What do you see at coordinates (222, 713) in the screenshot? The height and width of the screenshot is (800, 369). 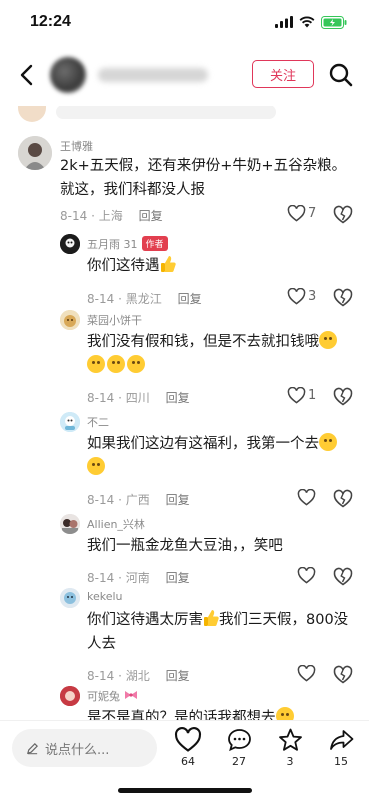 I see `comment-text: 是不是真的？是的话我都想去` at bounding box center [222, 713].